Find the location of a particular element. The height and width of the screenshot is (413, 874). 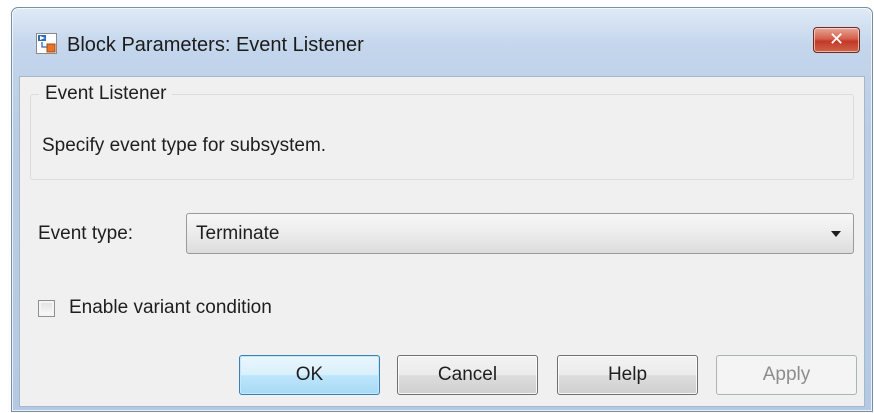

enable-variant-condition-checkbox is located at coordinates (46, 308).